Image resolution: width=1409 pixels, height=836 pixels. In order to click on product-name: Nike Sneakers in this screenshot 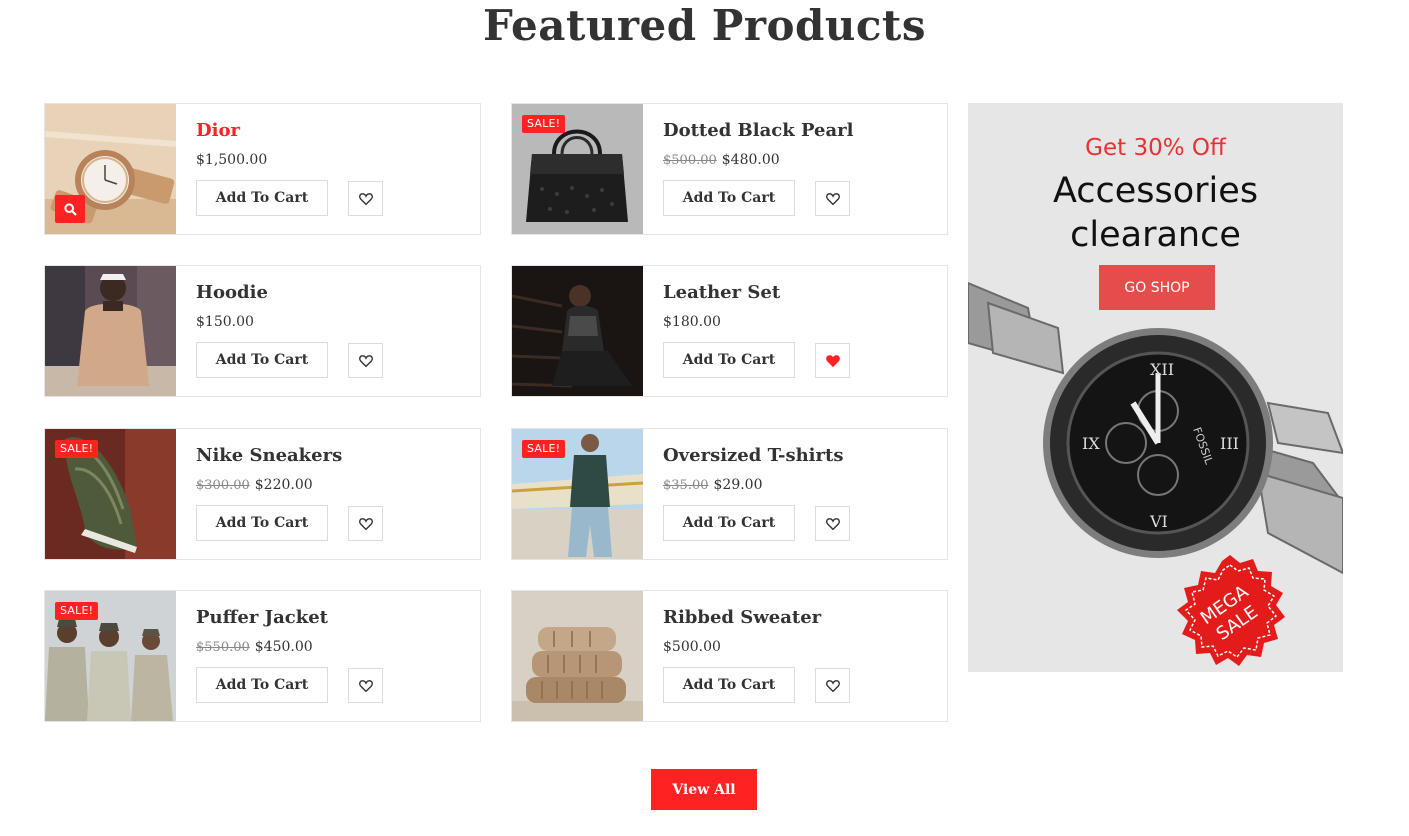, I will do `click(269, 455)`.